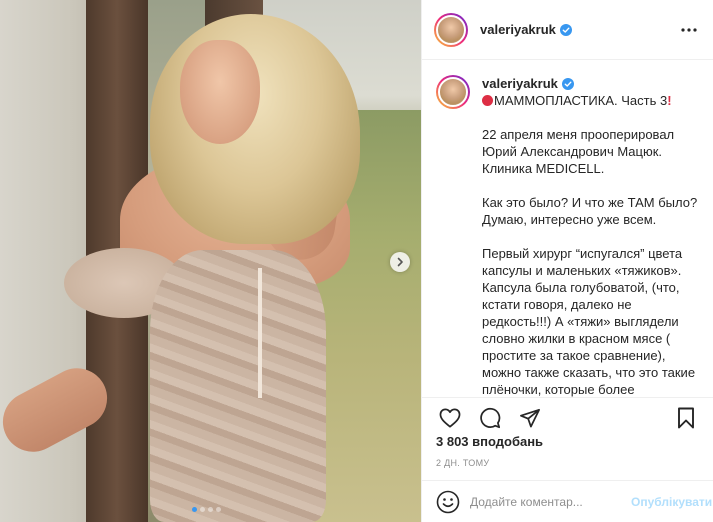 The height and width of the screenshot is (522, 713). Describe the element at coordinates (220, 92) in the screenshot. I see `photo-face` at that location.